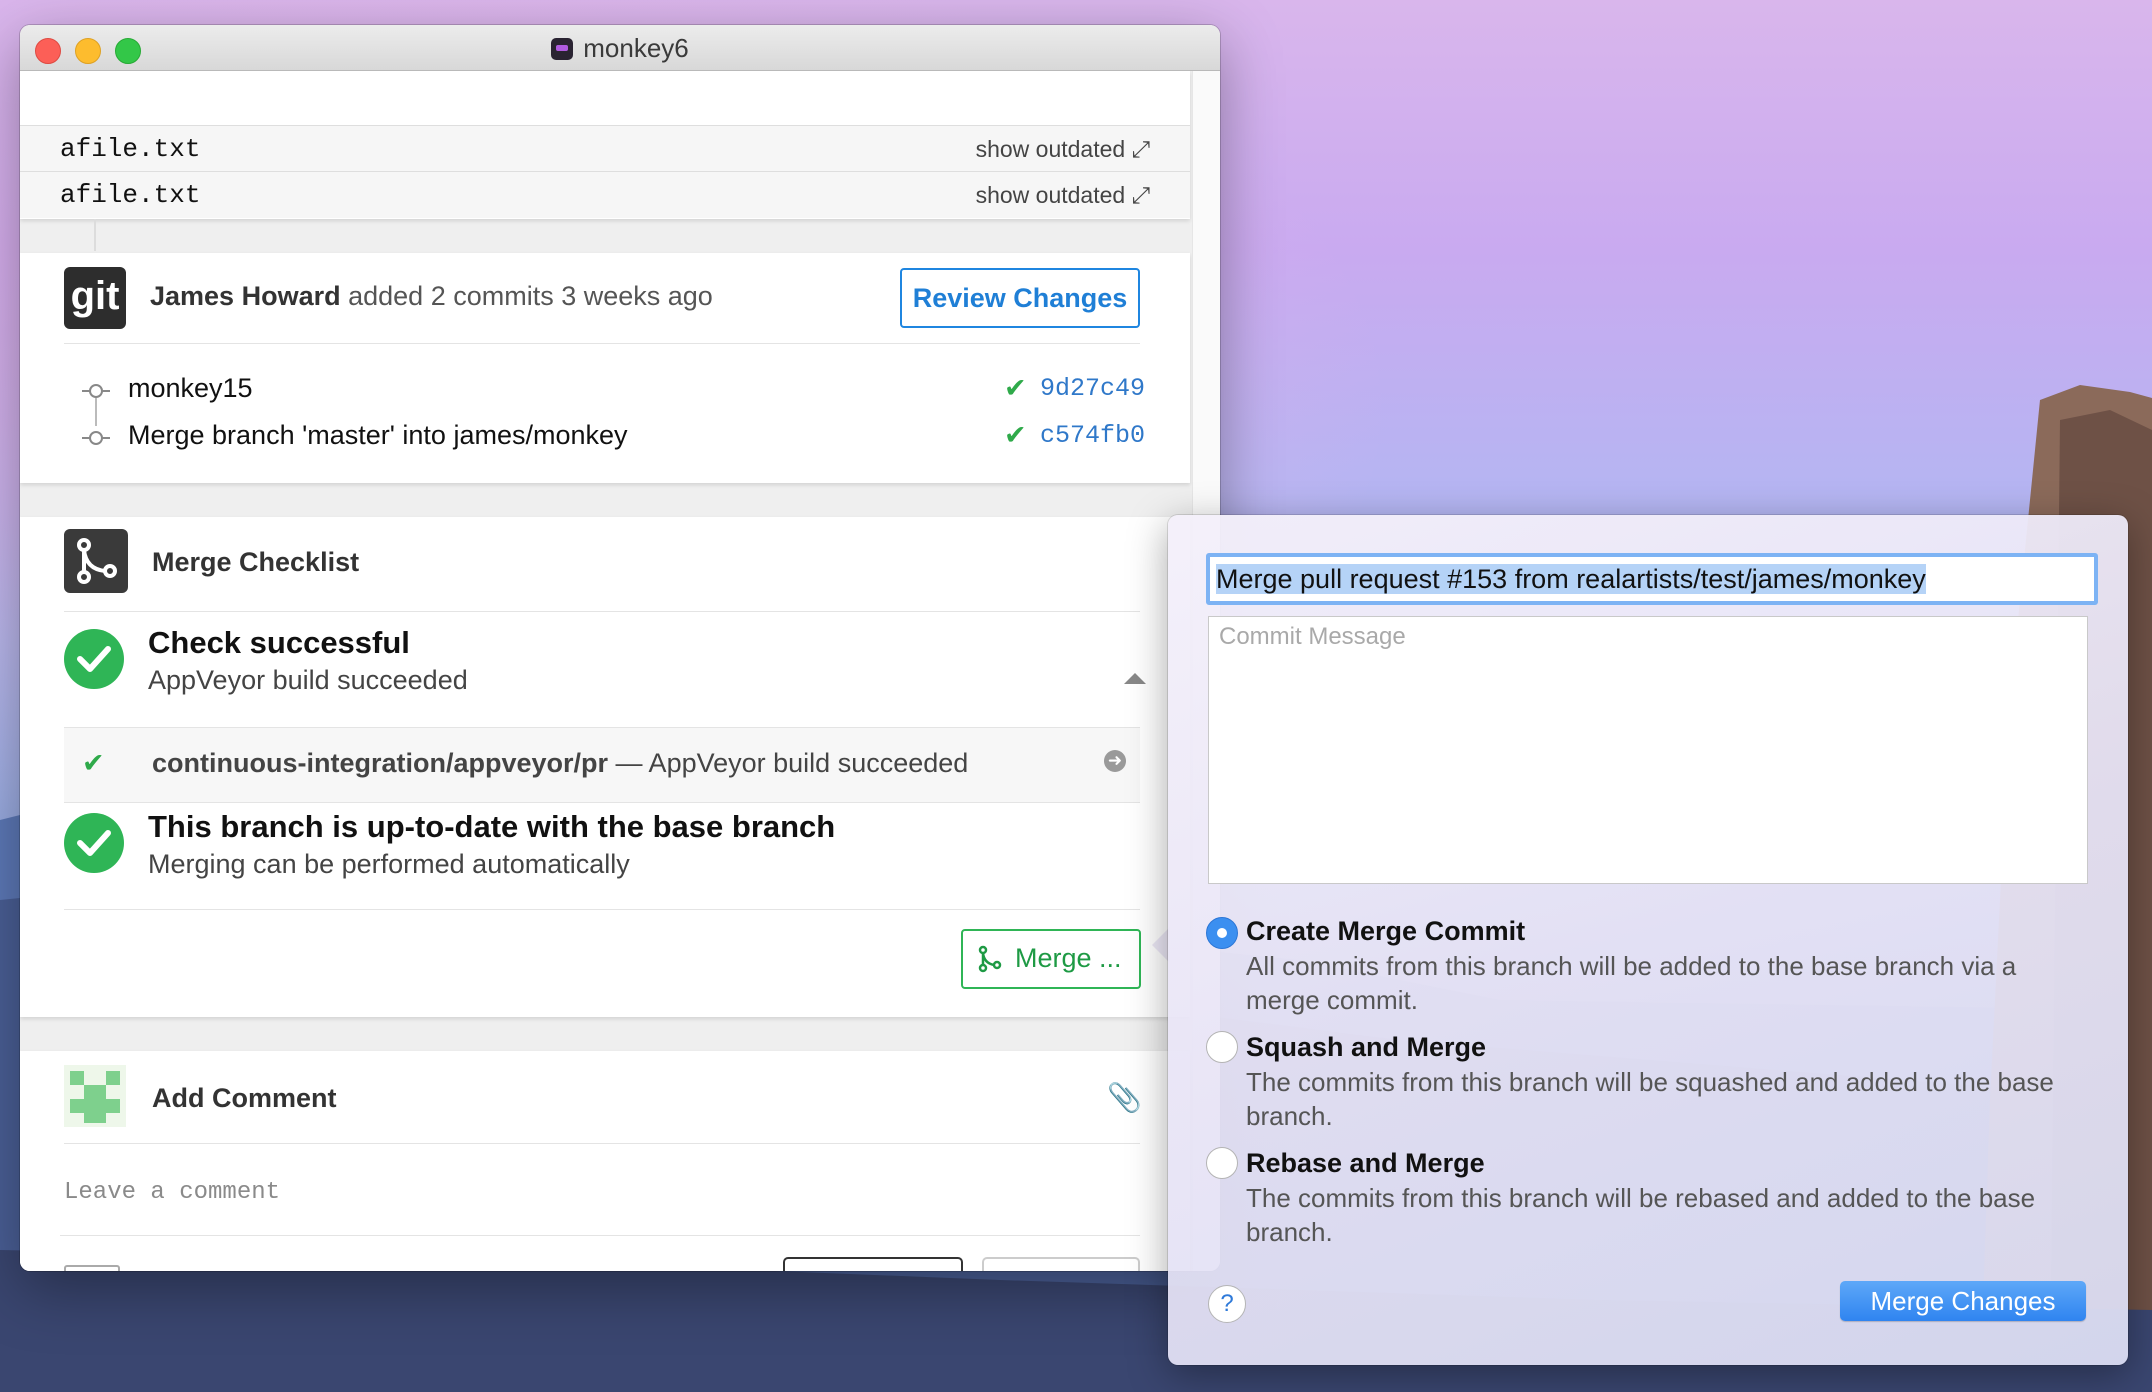  What do you see at coordinates (256, 562) in the screenshot?
I see `merge-checklist-title: Merge Checklist` at bounding box center [256, 562].